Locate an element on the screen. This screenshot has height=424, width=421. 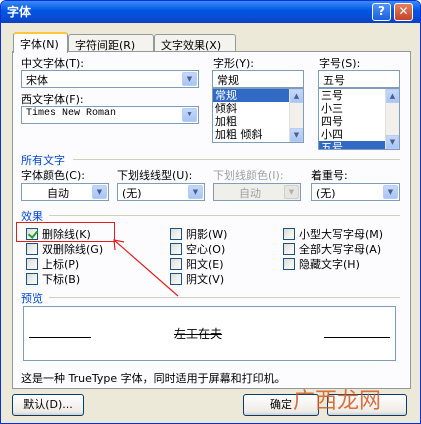
checkbox-label: 阴文(V) is located at coordinates (205, 279).